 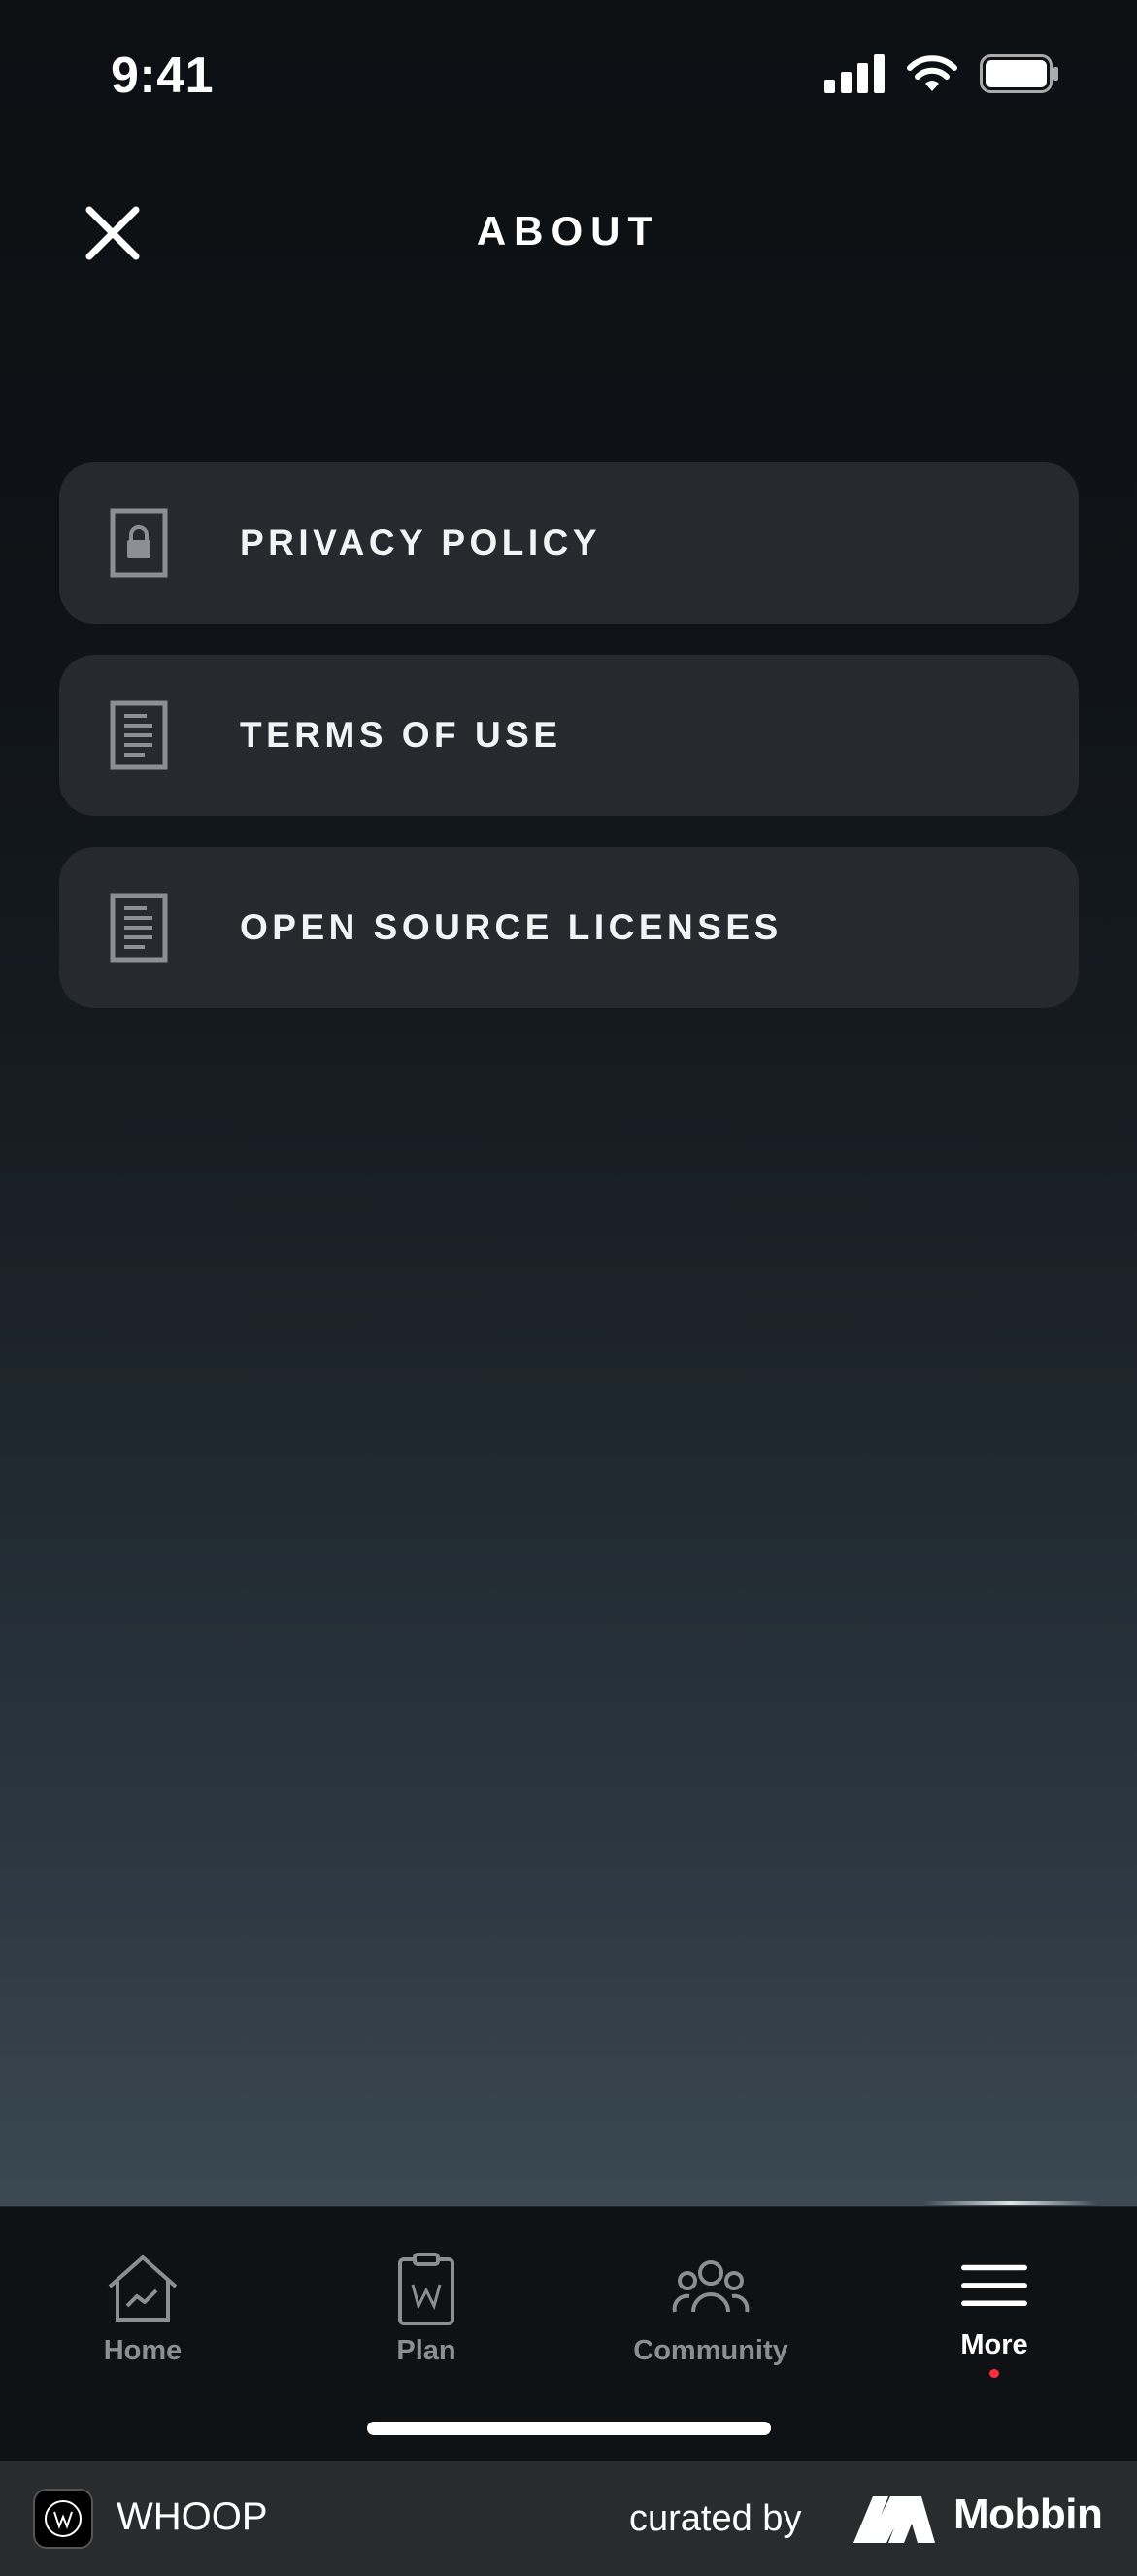 I want to click on tab-home: Home, so click(x=143, y=2315).